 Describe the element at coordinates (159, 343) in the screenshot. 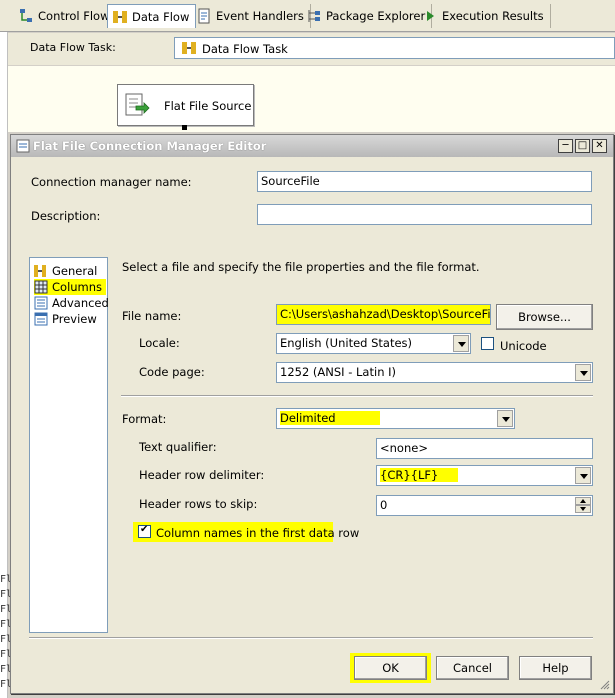

I see `locale-label: Locale:` at that location.